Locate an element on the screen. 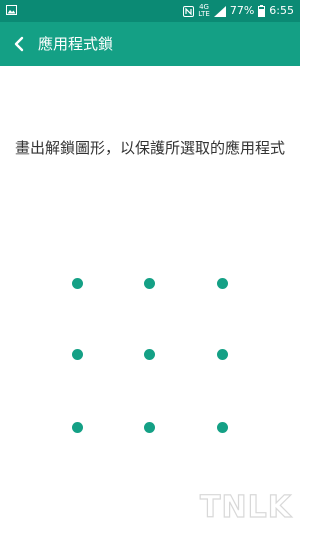 The image size is (320, 533). nfc-icon is located at coordinates (189, 11).